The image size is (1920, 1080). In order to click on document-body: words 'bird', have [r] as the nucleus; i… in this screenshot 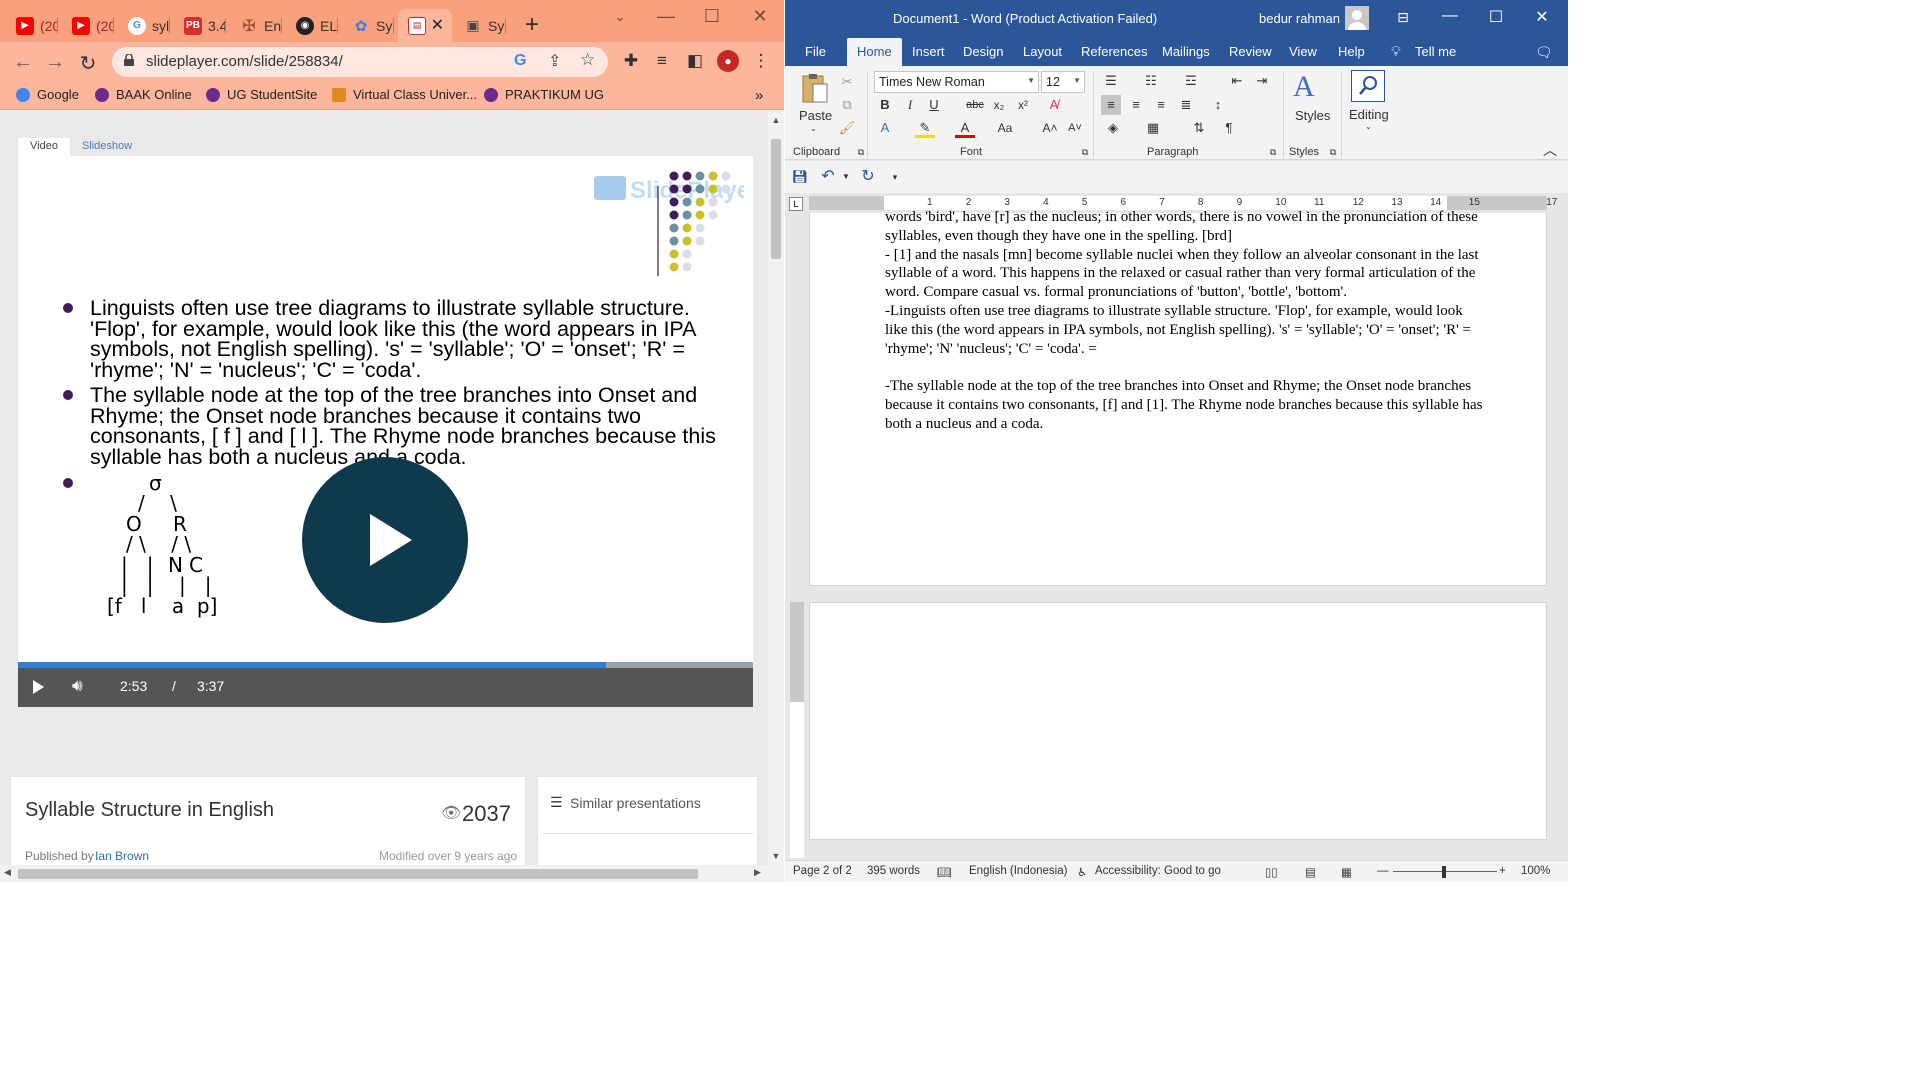, I will do `click(1185, 321)`.